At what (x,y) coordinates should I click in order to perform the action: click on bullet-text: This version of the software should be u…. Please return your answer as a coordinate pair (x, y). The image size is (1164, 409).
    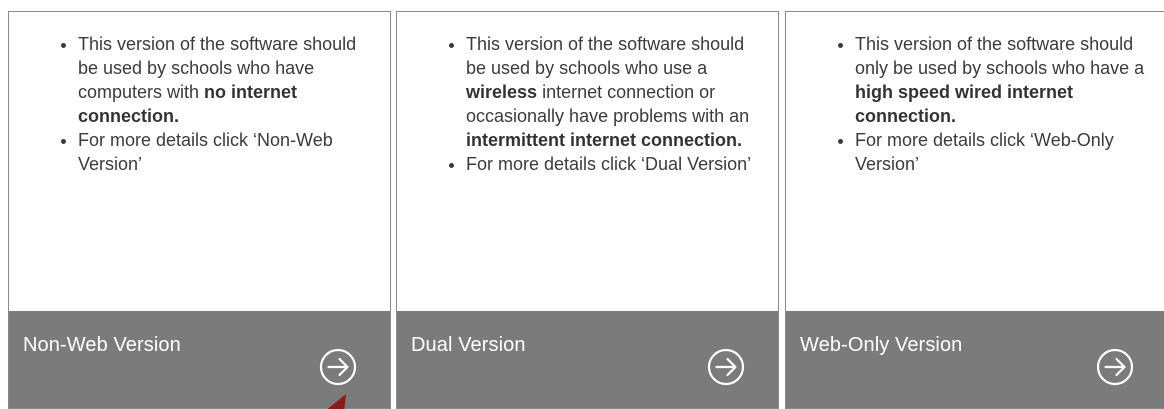
    Looking at the image, I should click on (605, 56).